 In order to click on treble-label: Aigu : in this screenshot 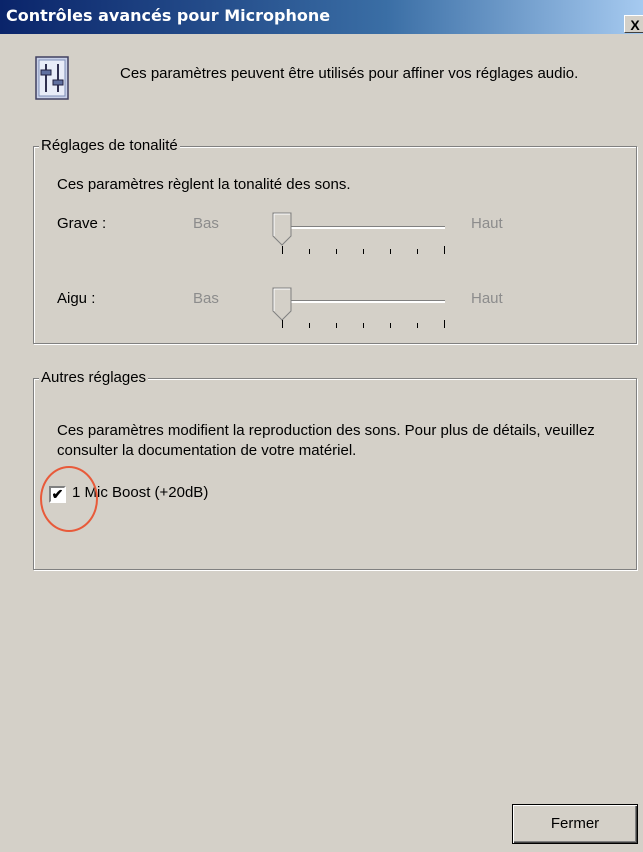, I will do `click(76, 298)`.